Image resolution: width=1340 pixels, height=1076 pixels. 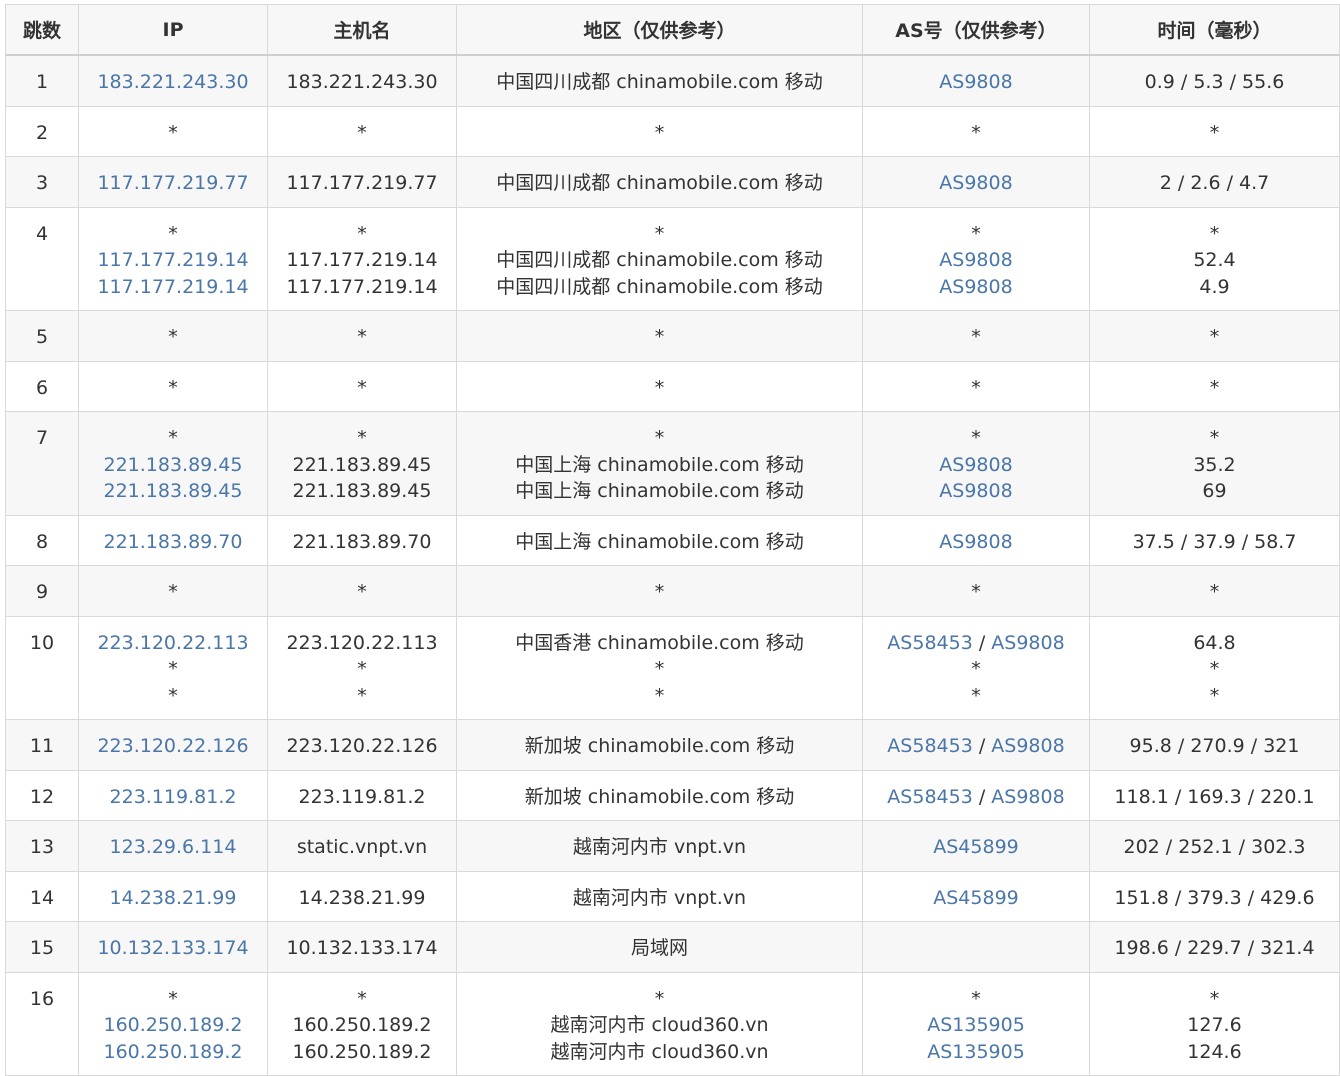 I want to click on ip-link: 223.120.22.126, so click(x=172, y=746).